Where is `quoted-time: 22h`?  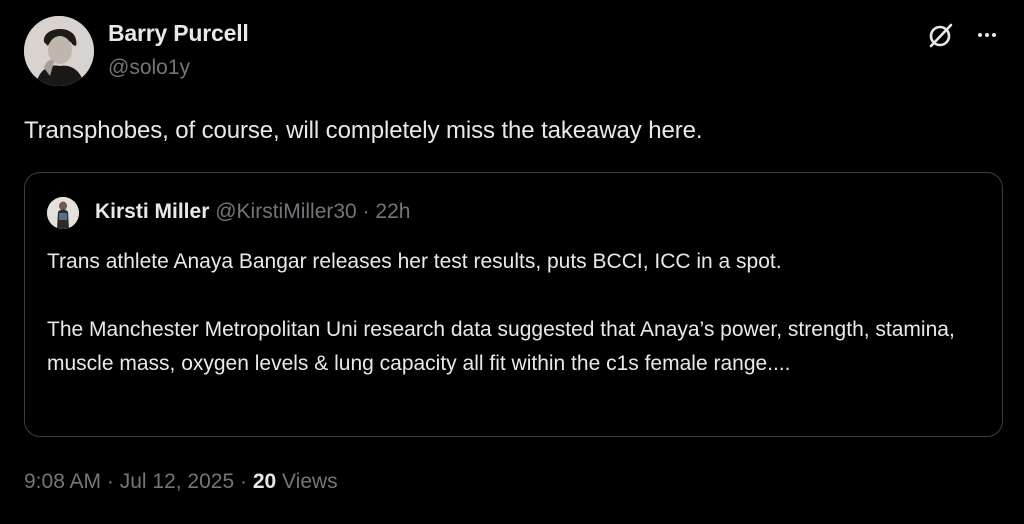 quoted-time: 22h is located at coordinates (392, 211).